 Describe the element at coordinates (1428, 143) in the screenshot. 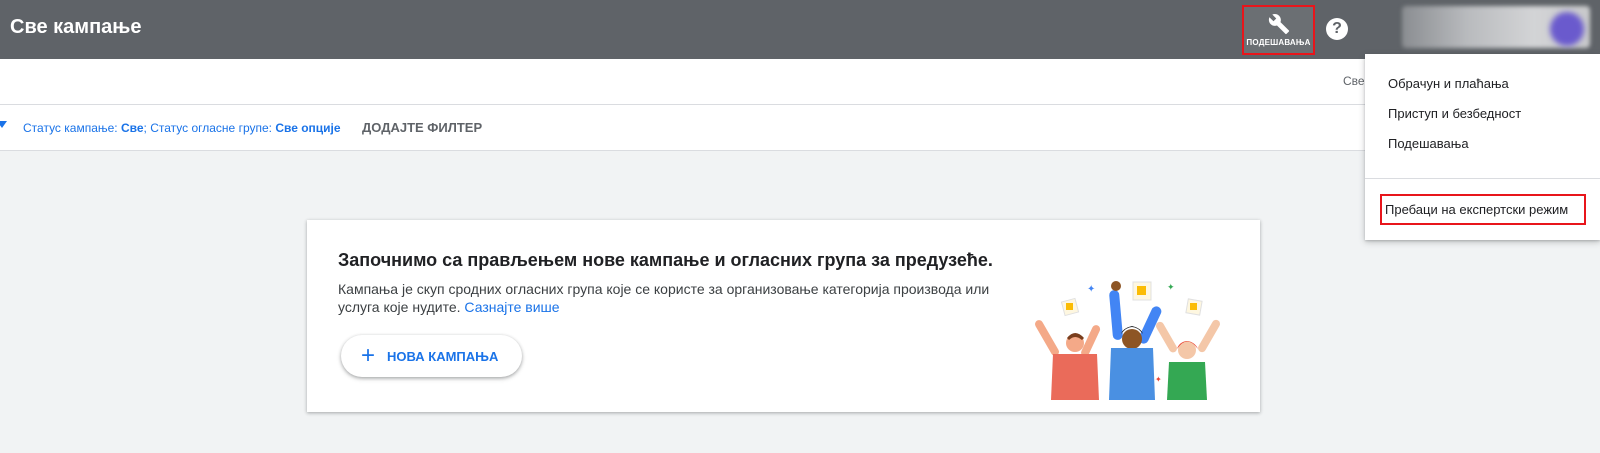

I see `menu-item-settings: Подешавања` at that location.